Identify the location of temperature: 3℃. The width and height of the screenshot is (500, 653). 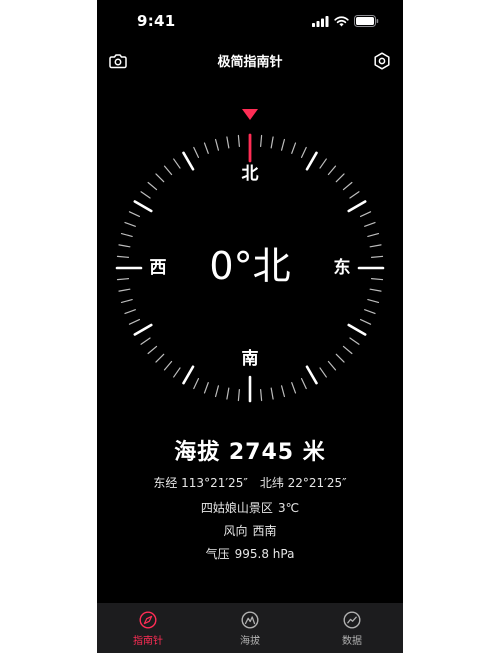
(288, 508).